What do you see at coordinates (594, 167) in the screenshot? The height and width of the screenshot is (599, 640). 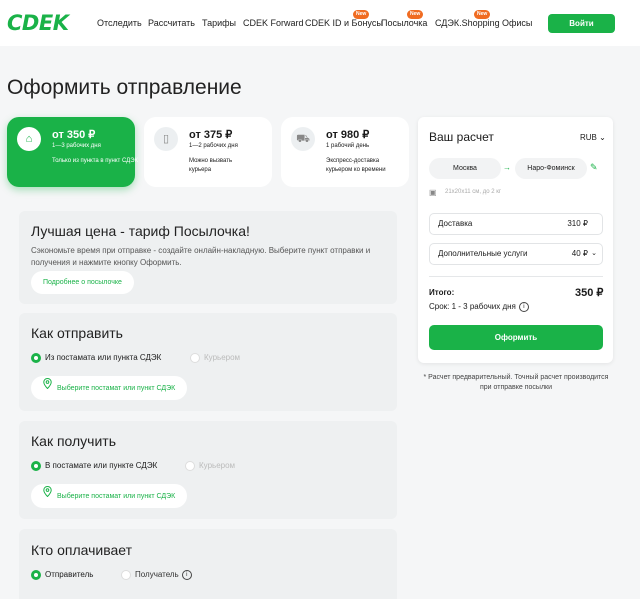 I see `edit-icon: ✎` at bounding box center [594, 167].